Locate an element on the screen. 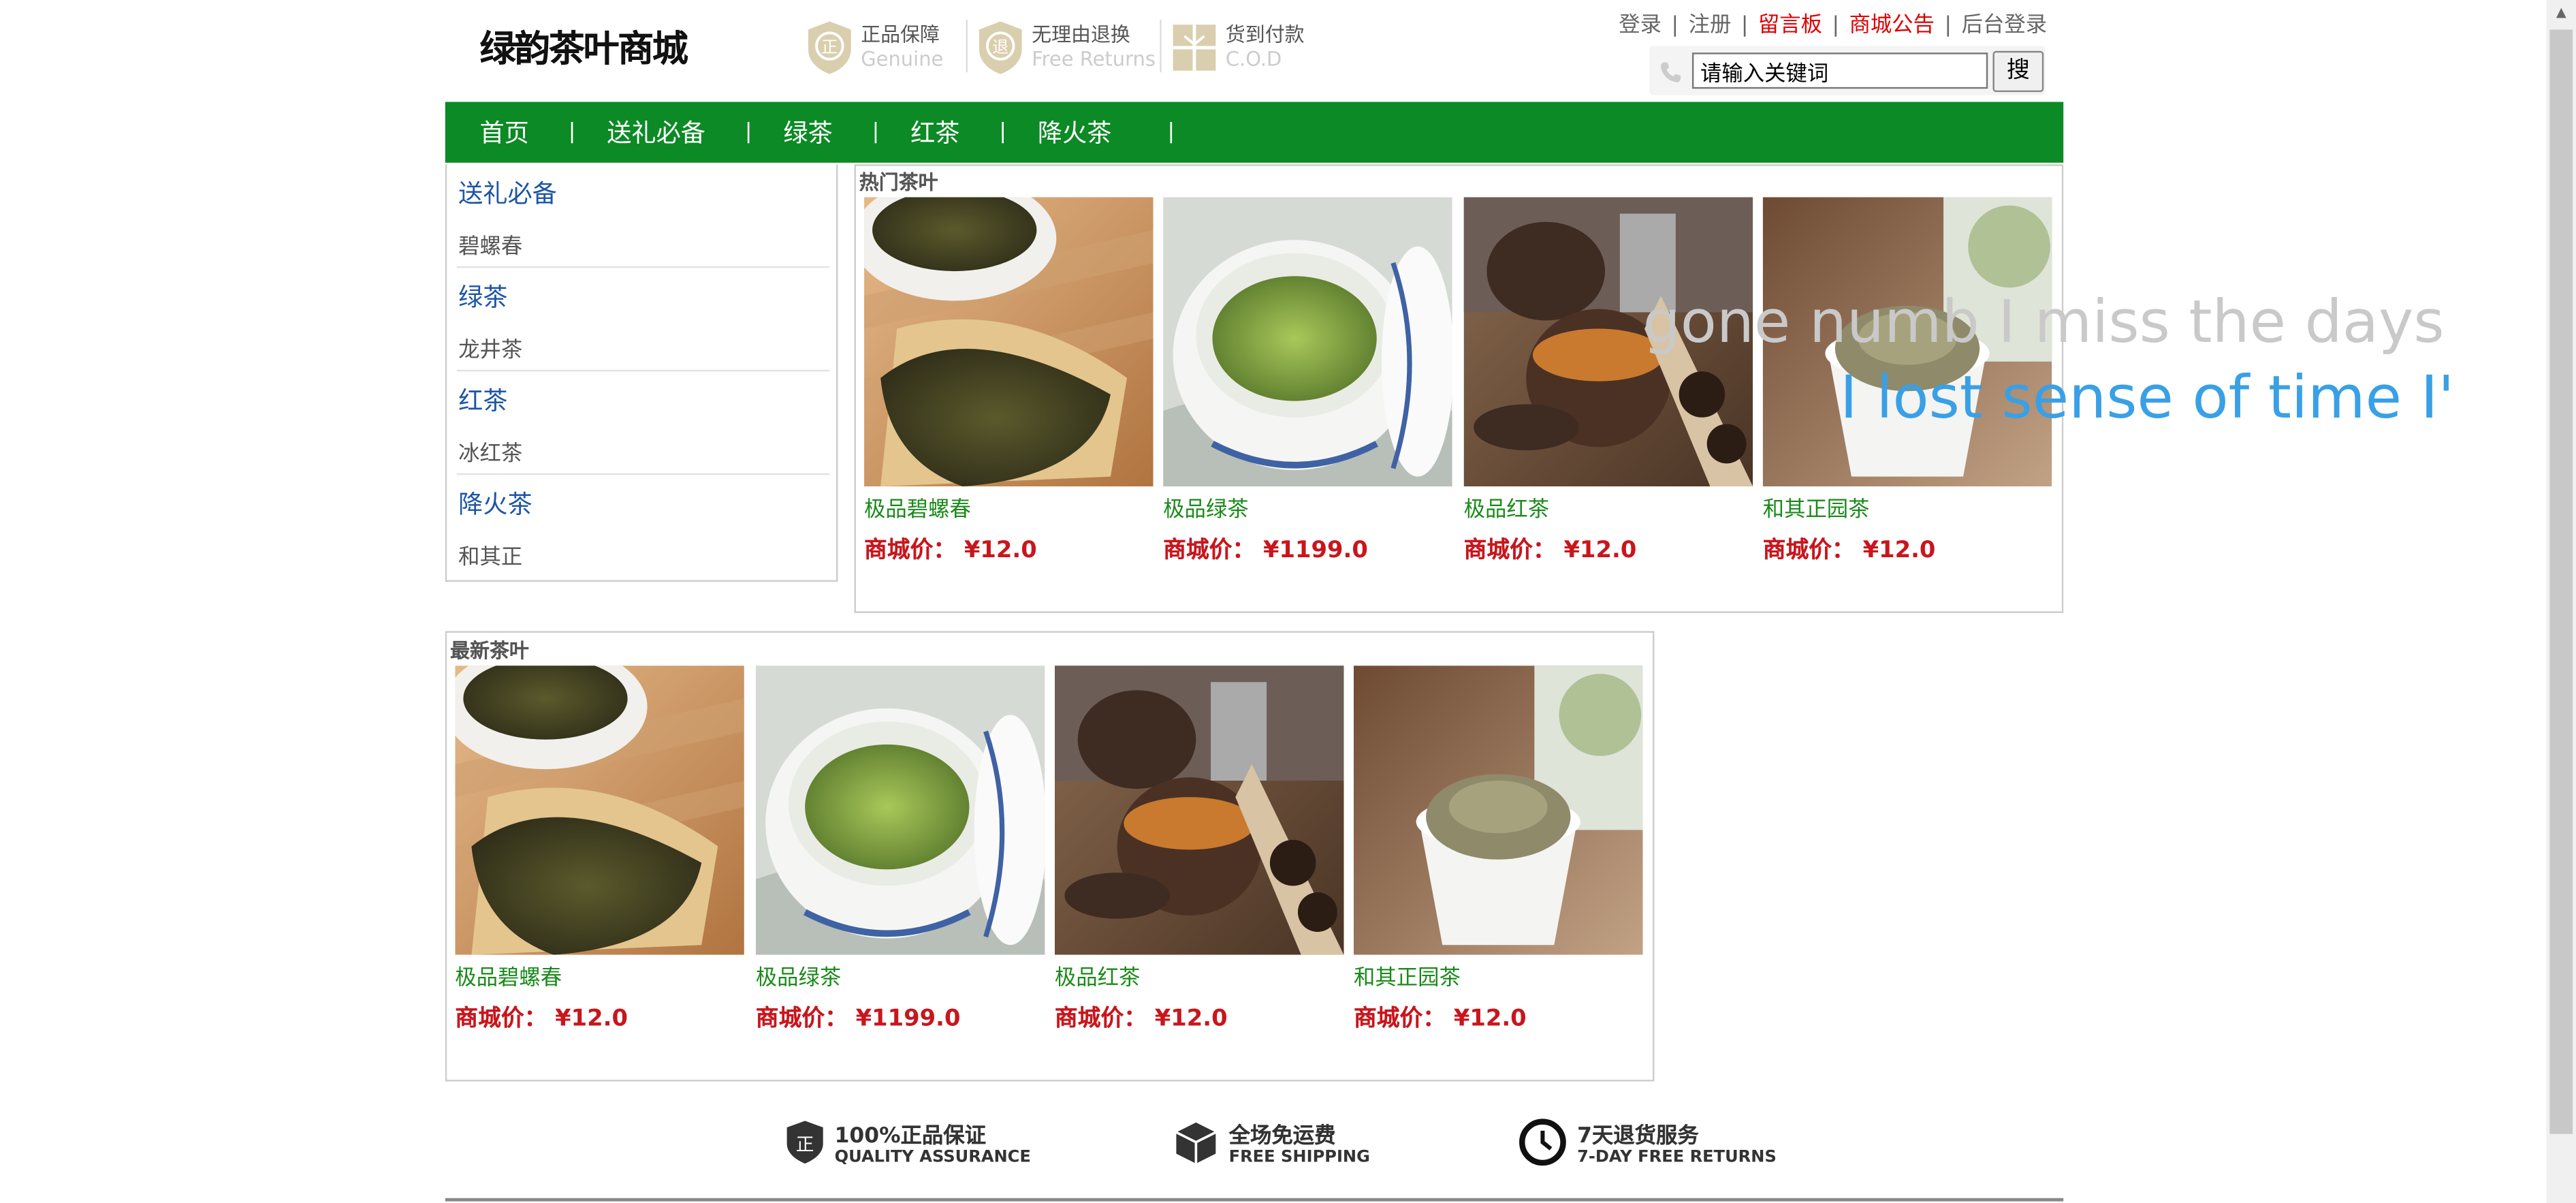  nav-home: 首页 is located at coordinates (503, 132).